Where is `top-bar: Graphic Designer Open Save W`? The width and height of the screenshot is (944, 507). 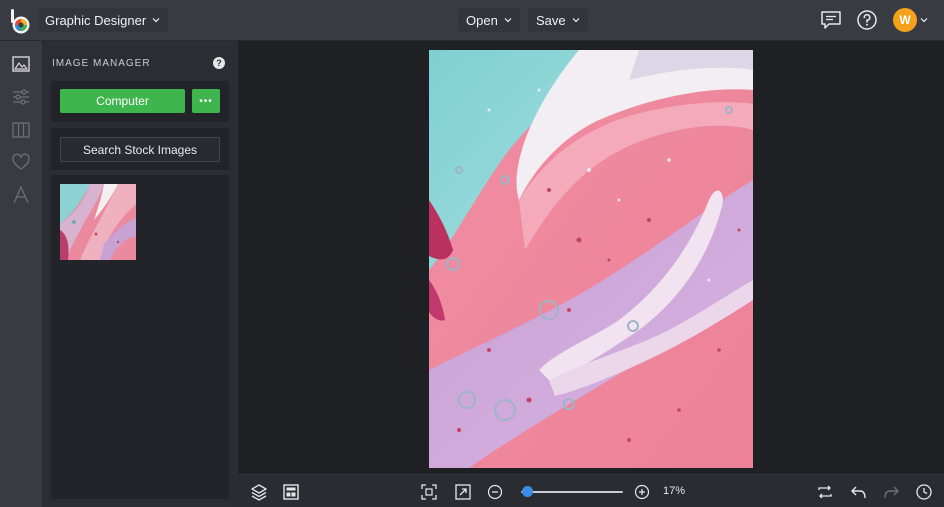 top-bar: Graphic Designer Open Save W is located at coordinates (472, 20).